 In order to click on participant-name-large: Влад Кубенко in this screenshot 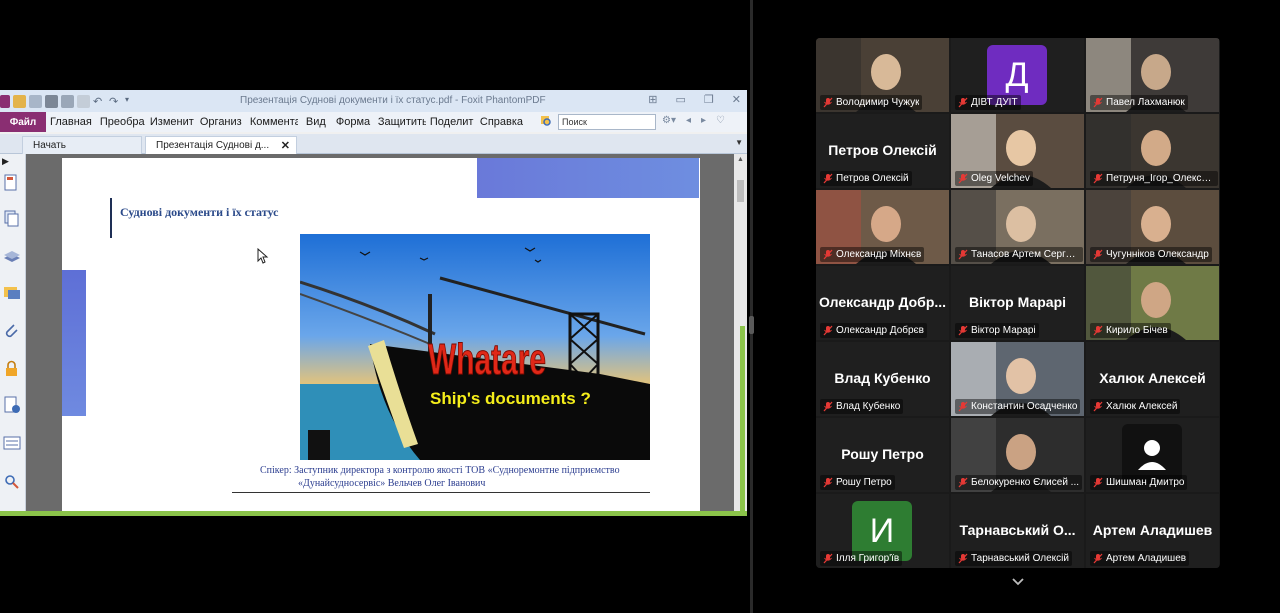, I will do `click(882, 378)`.